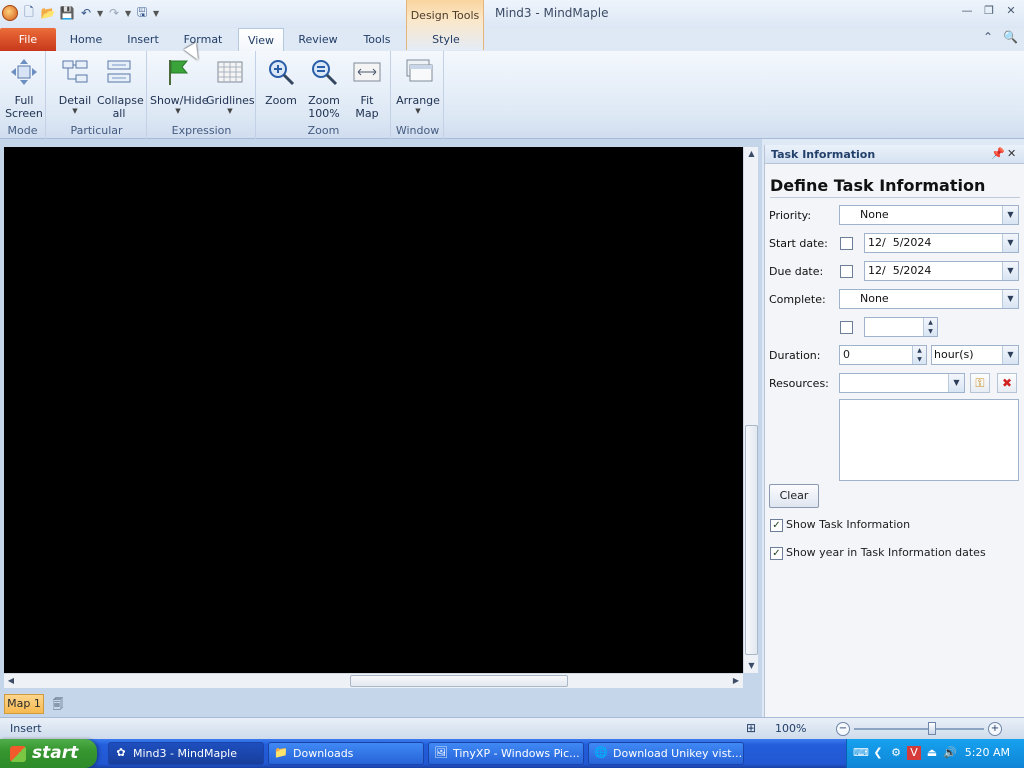 The width and height of the screenshot is (1024, 768). Describe the element at coordinates (418, 111) in the screenshot. I see `arrange-dropdown-icon: ▼` at that location.